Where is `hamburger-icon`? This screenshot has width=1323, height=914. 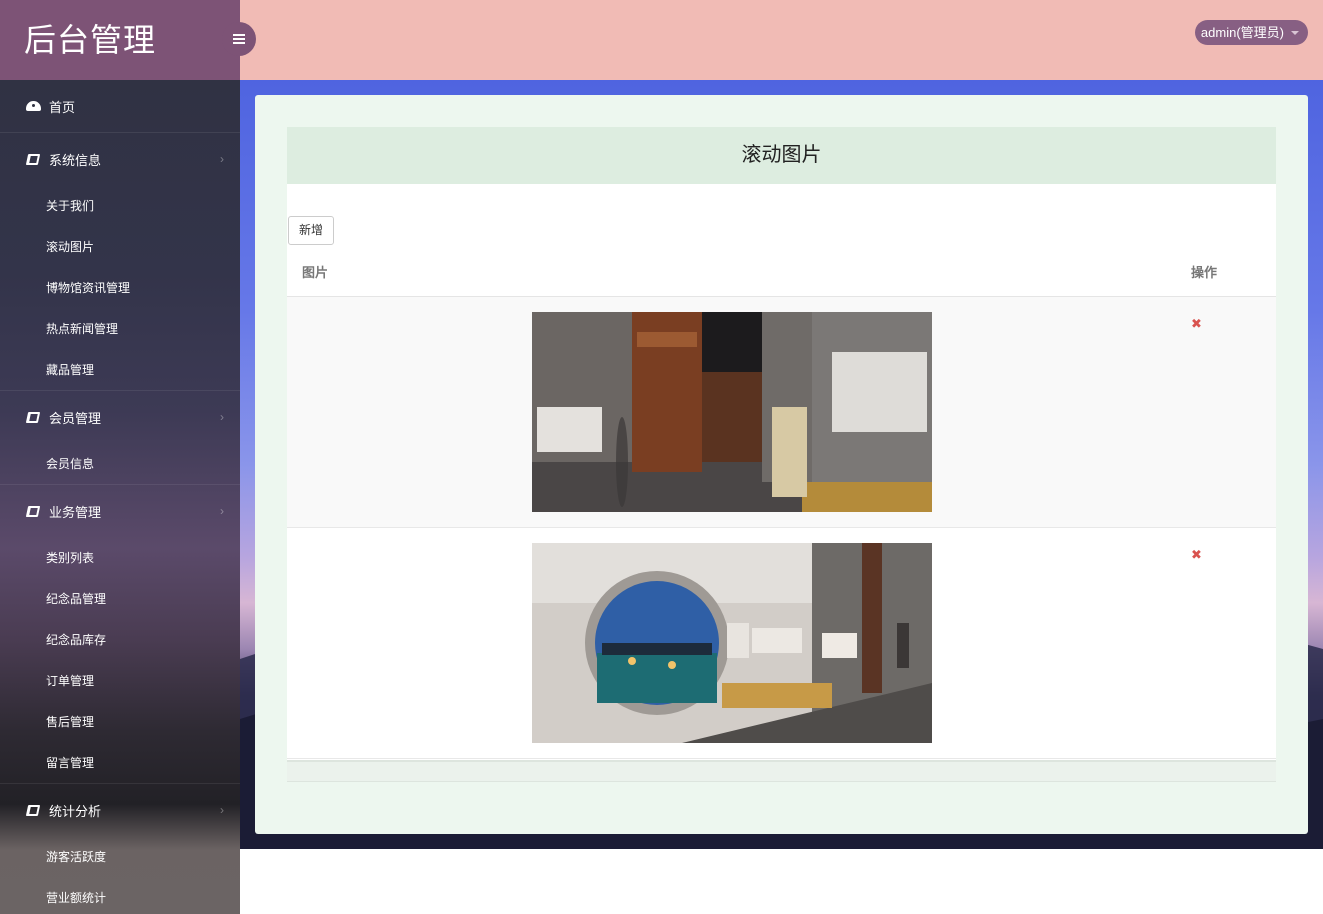
hamburger-icon is located at coordinates (239, 39).